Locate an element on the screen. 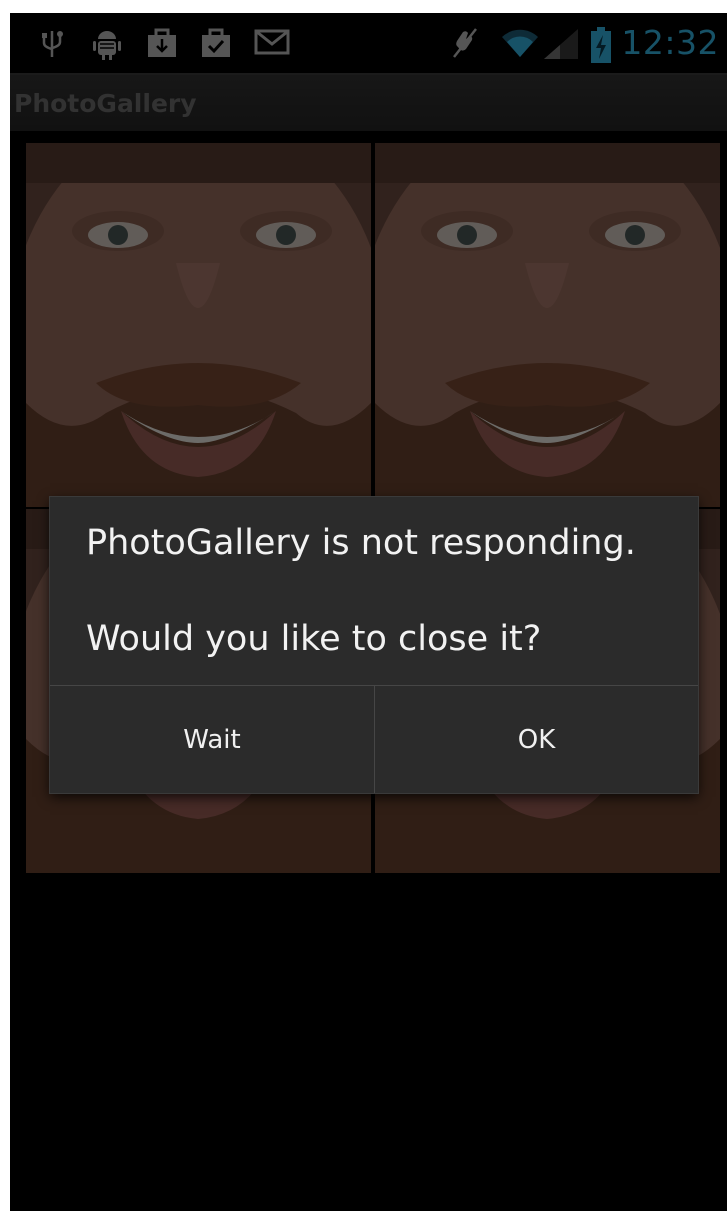 The width and height of the screenshot is (727, 1211). download-icon is located at coordinates (162, 42).